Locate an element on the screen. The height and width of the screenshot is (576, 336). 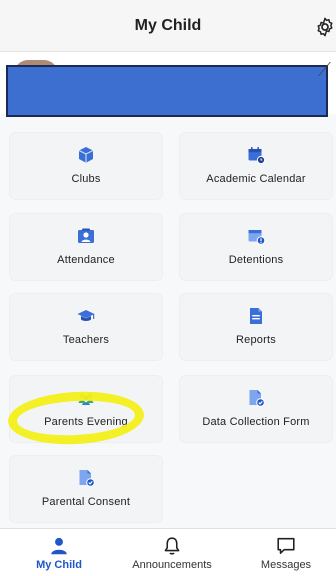
nav-messages: Messages is located at coordinates (286, 552).